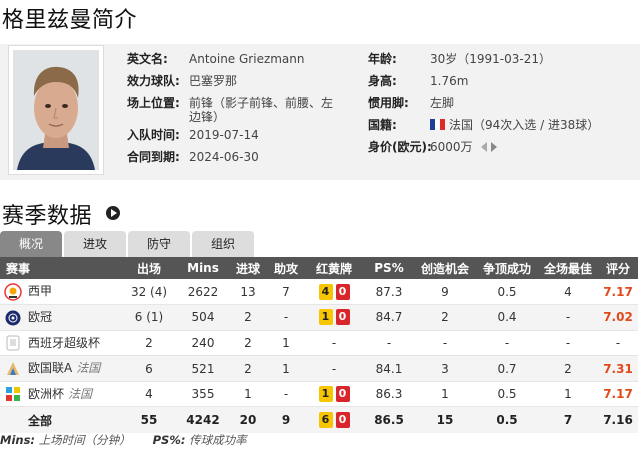  I want to click on apps-cell: 2, so click(149, 343).